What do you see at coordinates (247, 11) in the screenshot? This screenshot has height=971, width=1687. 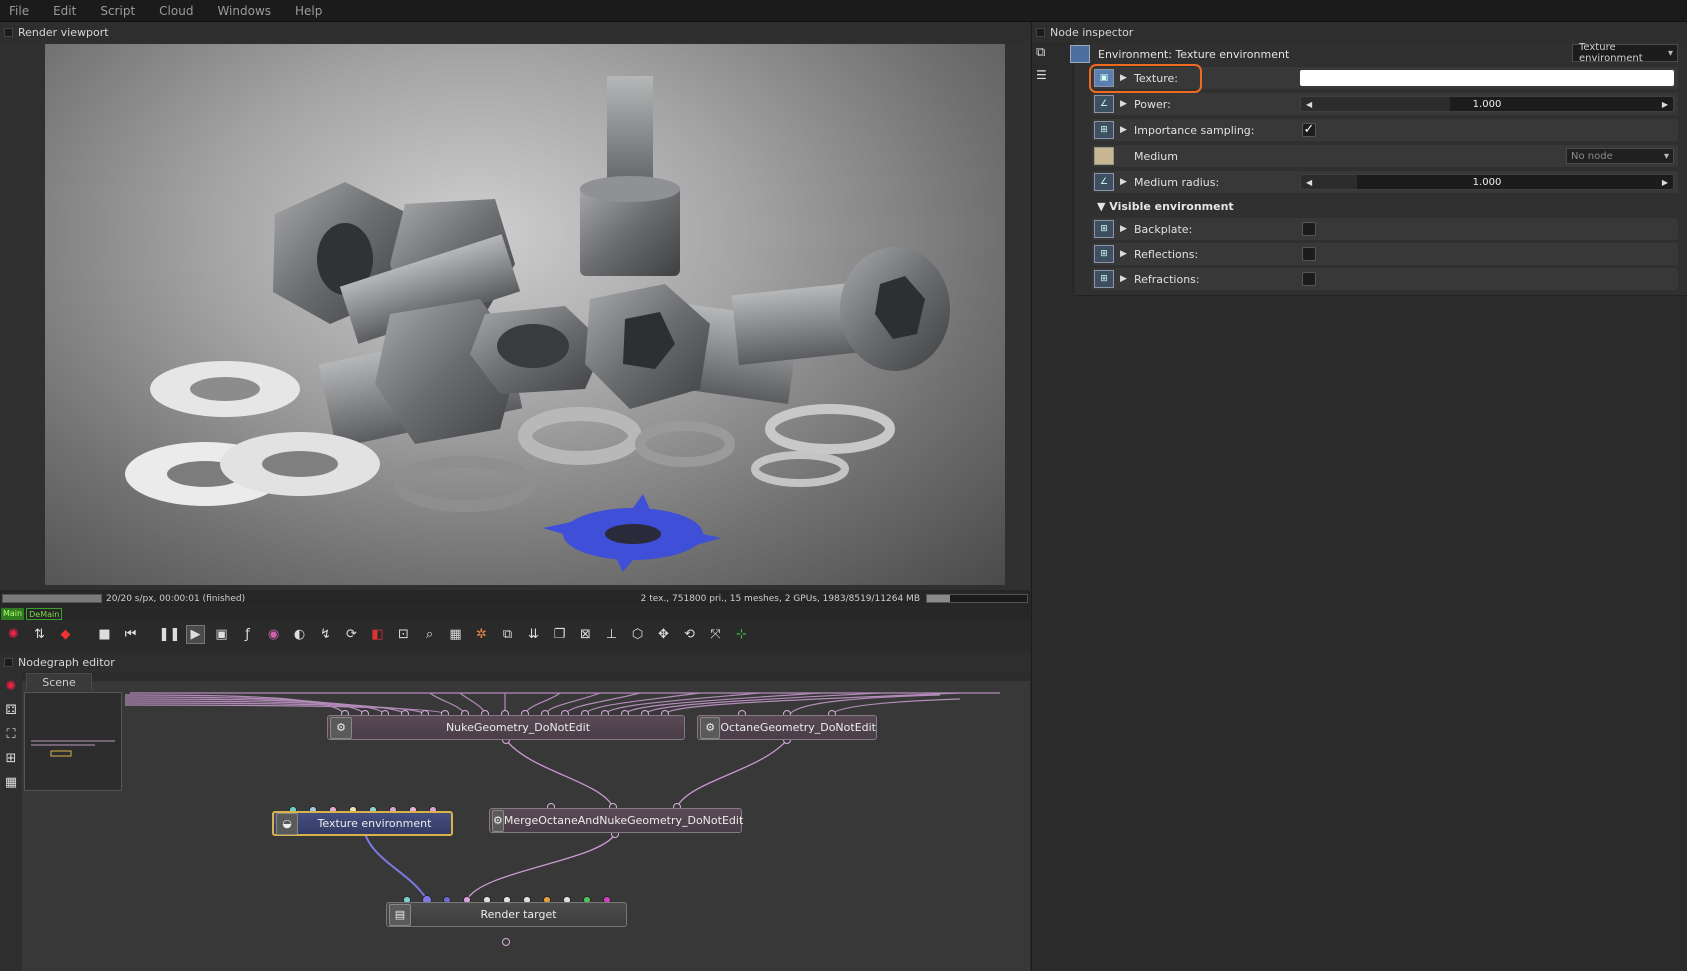 I see `menu-windows: Windows` at bounding box center [247, 11].